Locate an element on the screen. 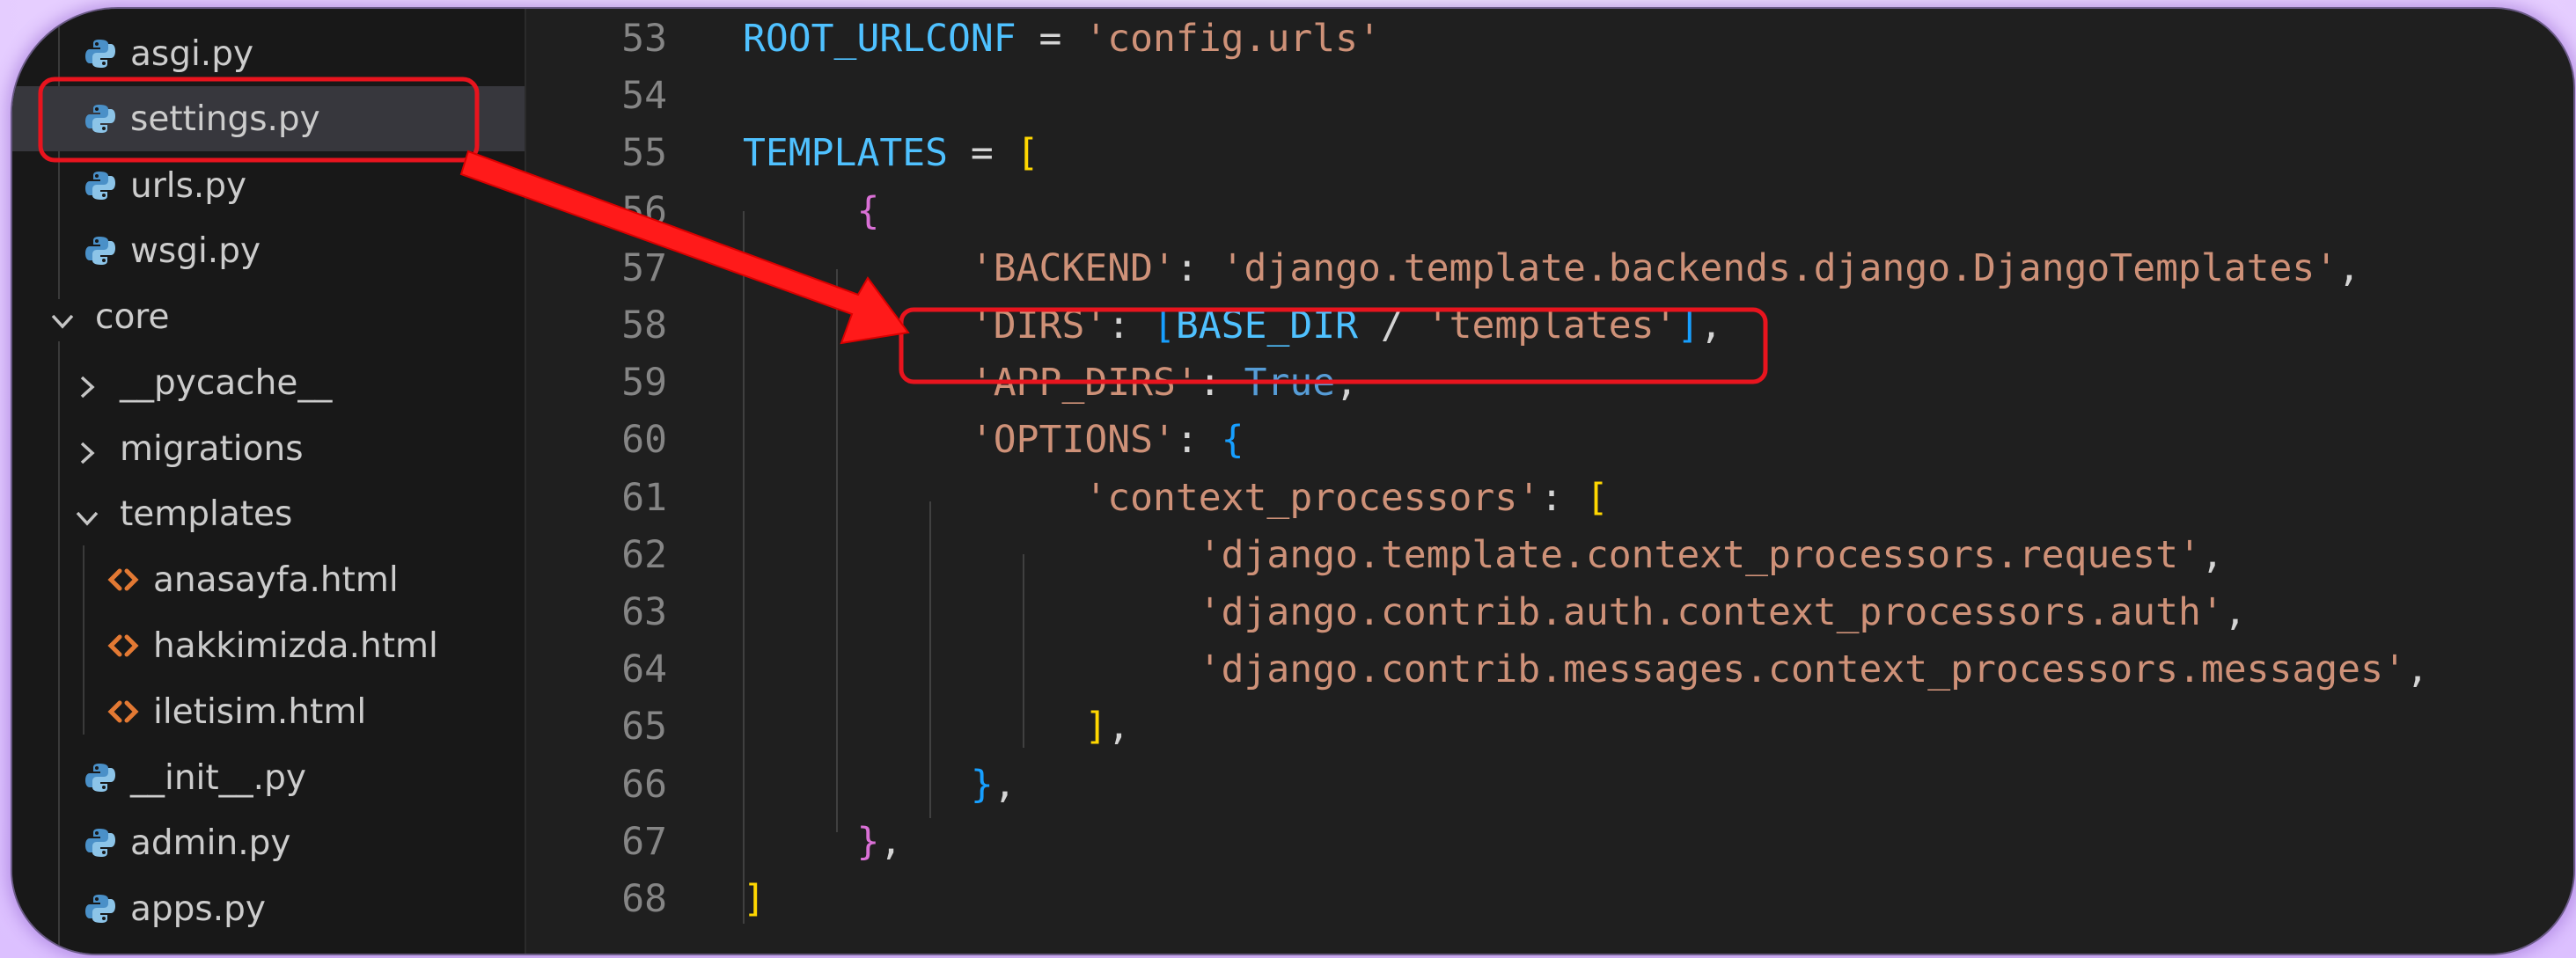 Image resolution: width=2576 pixels, height=958 pixels. line-number: 65 is located at coordinates (644, 727).